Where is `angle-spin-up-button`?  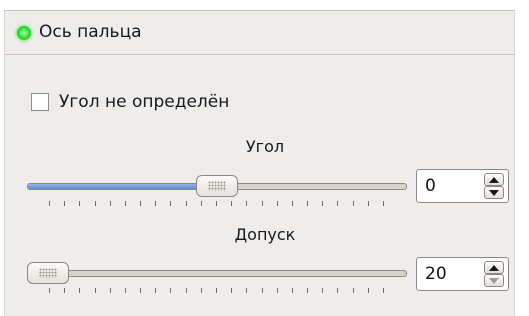
angle-spin-up-button is located at coordinates (494, 179).